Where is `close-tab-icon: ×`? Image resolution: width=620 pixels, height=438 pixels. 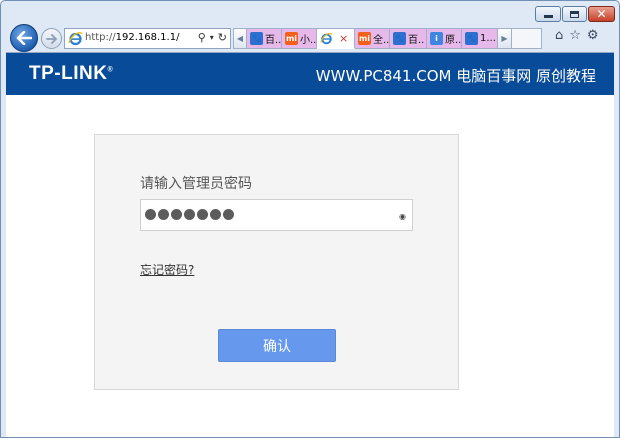
close-tab-icon: × is located at coordinates (343, 38).